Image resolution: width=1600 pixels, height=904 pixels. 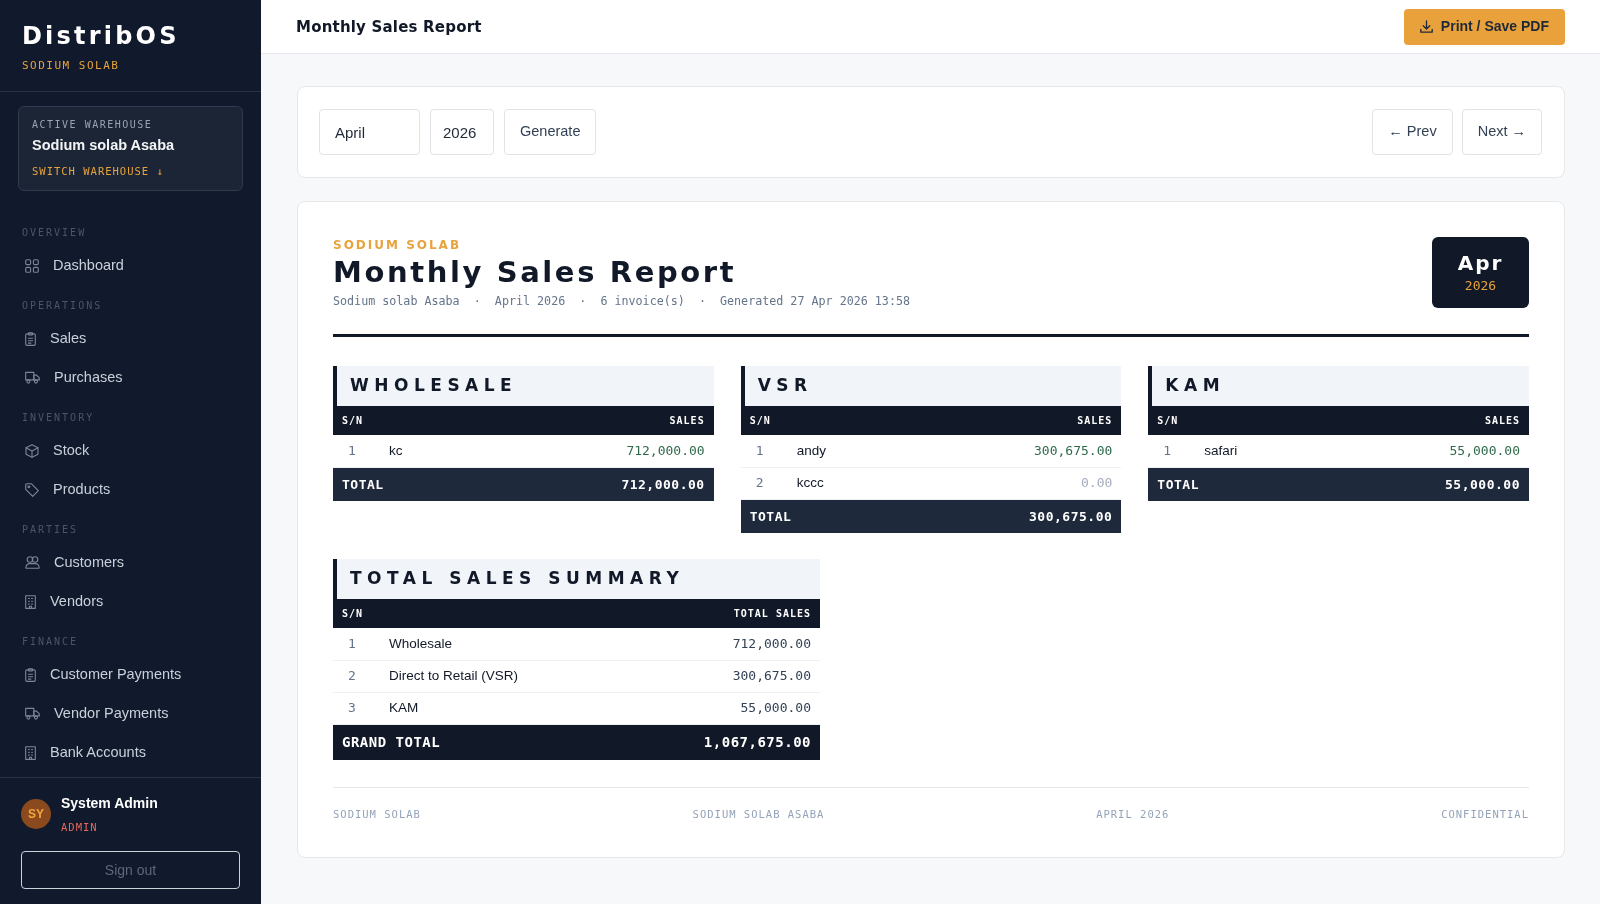 What do you see at coordinates (130, 601) in the screenshot?
I see `nav-link: Vendors` at bounding box center [130, 601].